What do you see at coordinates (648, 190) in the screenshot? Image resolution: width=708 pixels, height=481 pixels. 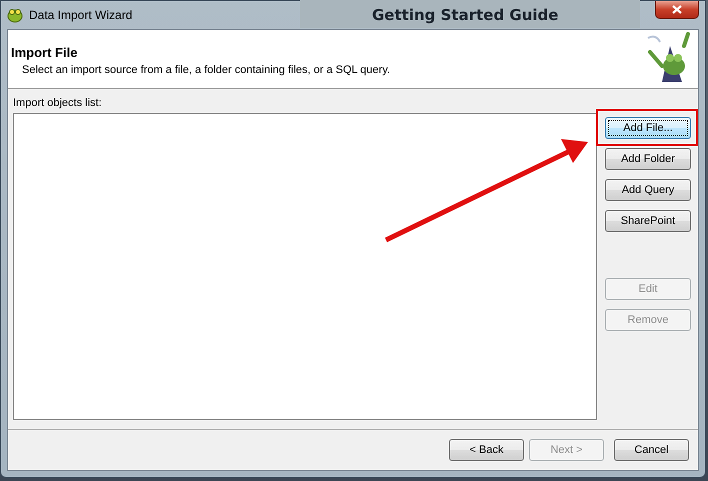 I see `side-button: Add Query` at bounding box center [648, 190].